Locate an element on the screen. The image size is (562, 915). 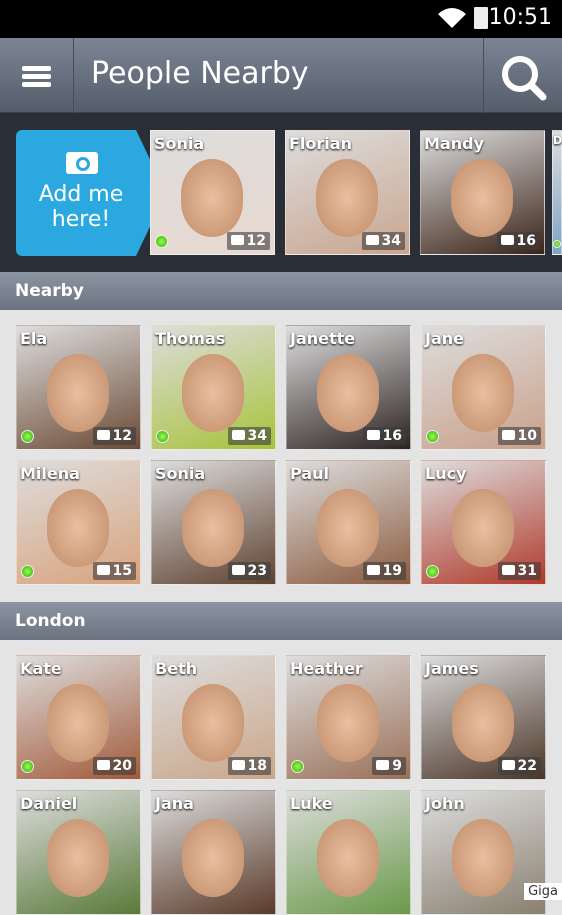
profile-card: Heather 9 is located at coordinates (348, 717).